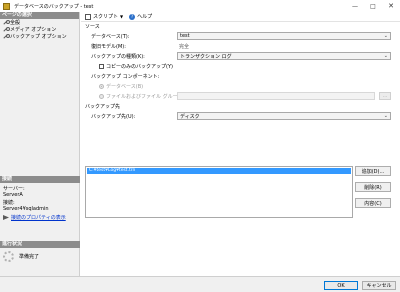 Image resolution: width=400 pixels, height=292 pixels. I want to click on destination-list: C:¥test¥Log¥test.trn, so click(219, 192).